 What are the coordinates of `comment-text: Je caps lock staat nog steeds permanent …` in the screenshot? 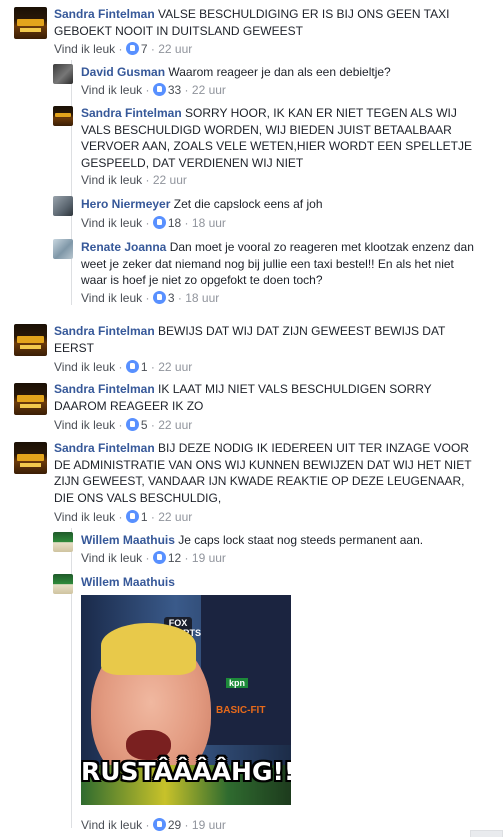 It's located at (301, 540).